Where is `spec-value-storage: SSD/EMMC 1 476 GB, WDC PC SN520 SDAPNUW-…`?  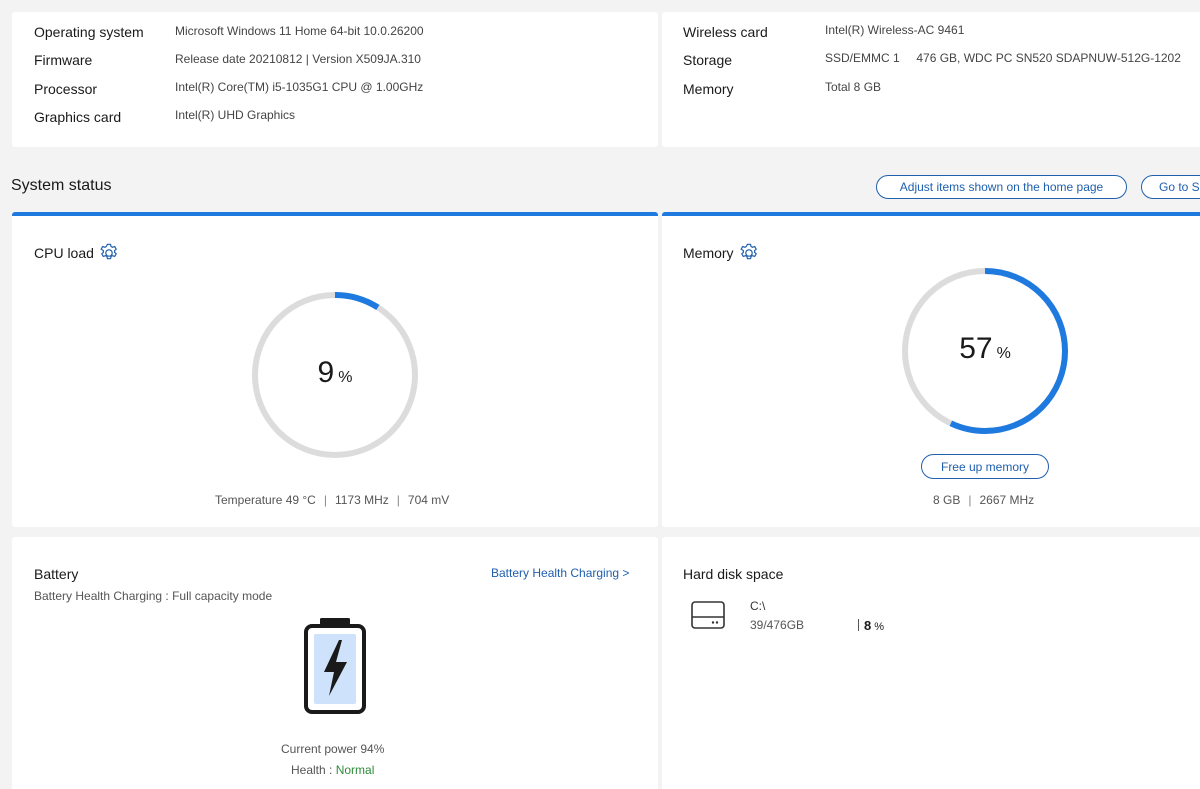 spec-value-storage: SSD/EMMC 1 476 GB, WDC PC SN520 SDAPNUW-… is located at coordinates (1003, 58).